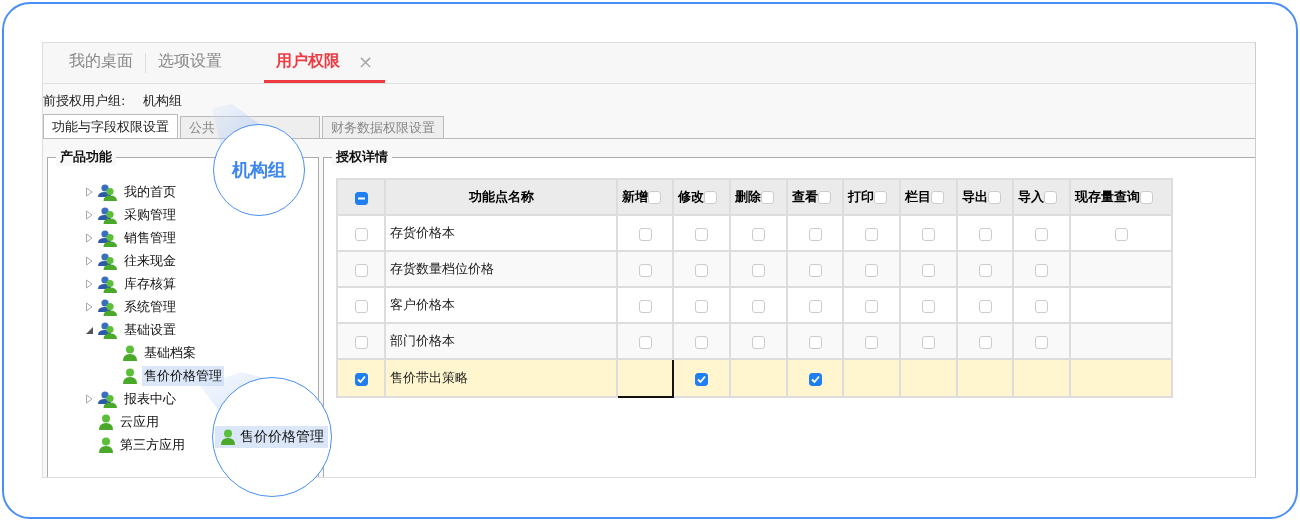  What do you see at coordinates (150, 237) in the screenshot?
I see `tree-item: 销售管理` at bounding box center [150, 237].